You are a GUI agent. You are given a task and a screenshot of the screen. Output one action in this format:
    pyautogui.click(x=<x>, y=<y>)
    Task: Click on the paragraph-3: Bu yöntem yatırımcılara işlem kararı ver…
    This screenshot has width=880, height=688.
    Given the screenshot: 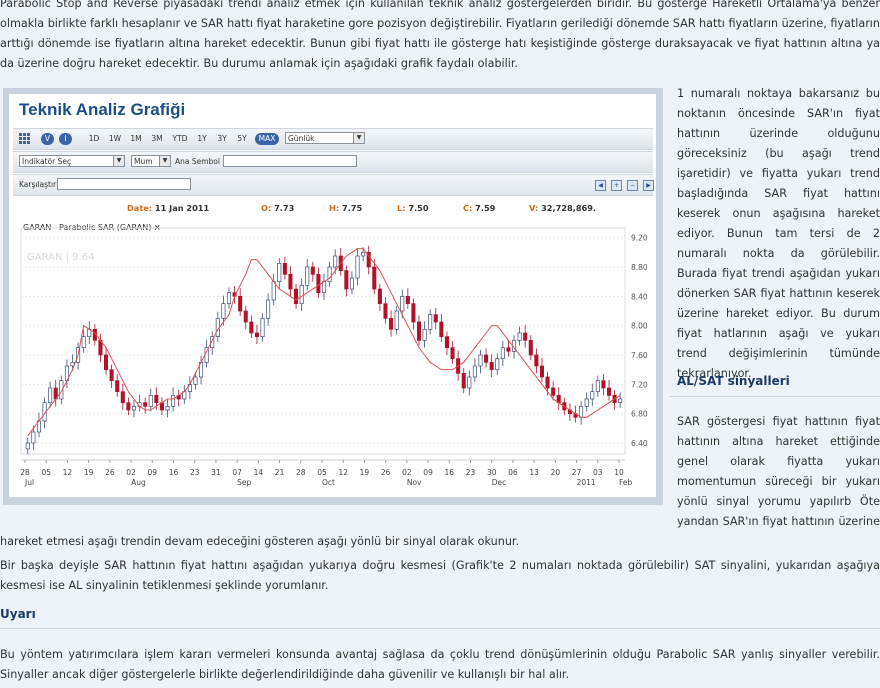 What is the action you would take?
    pyautogui.click(x=440, y=664)
    